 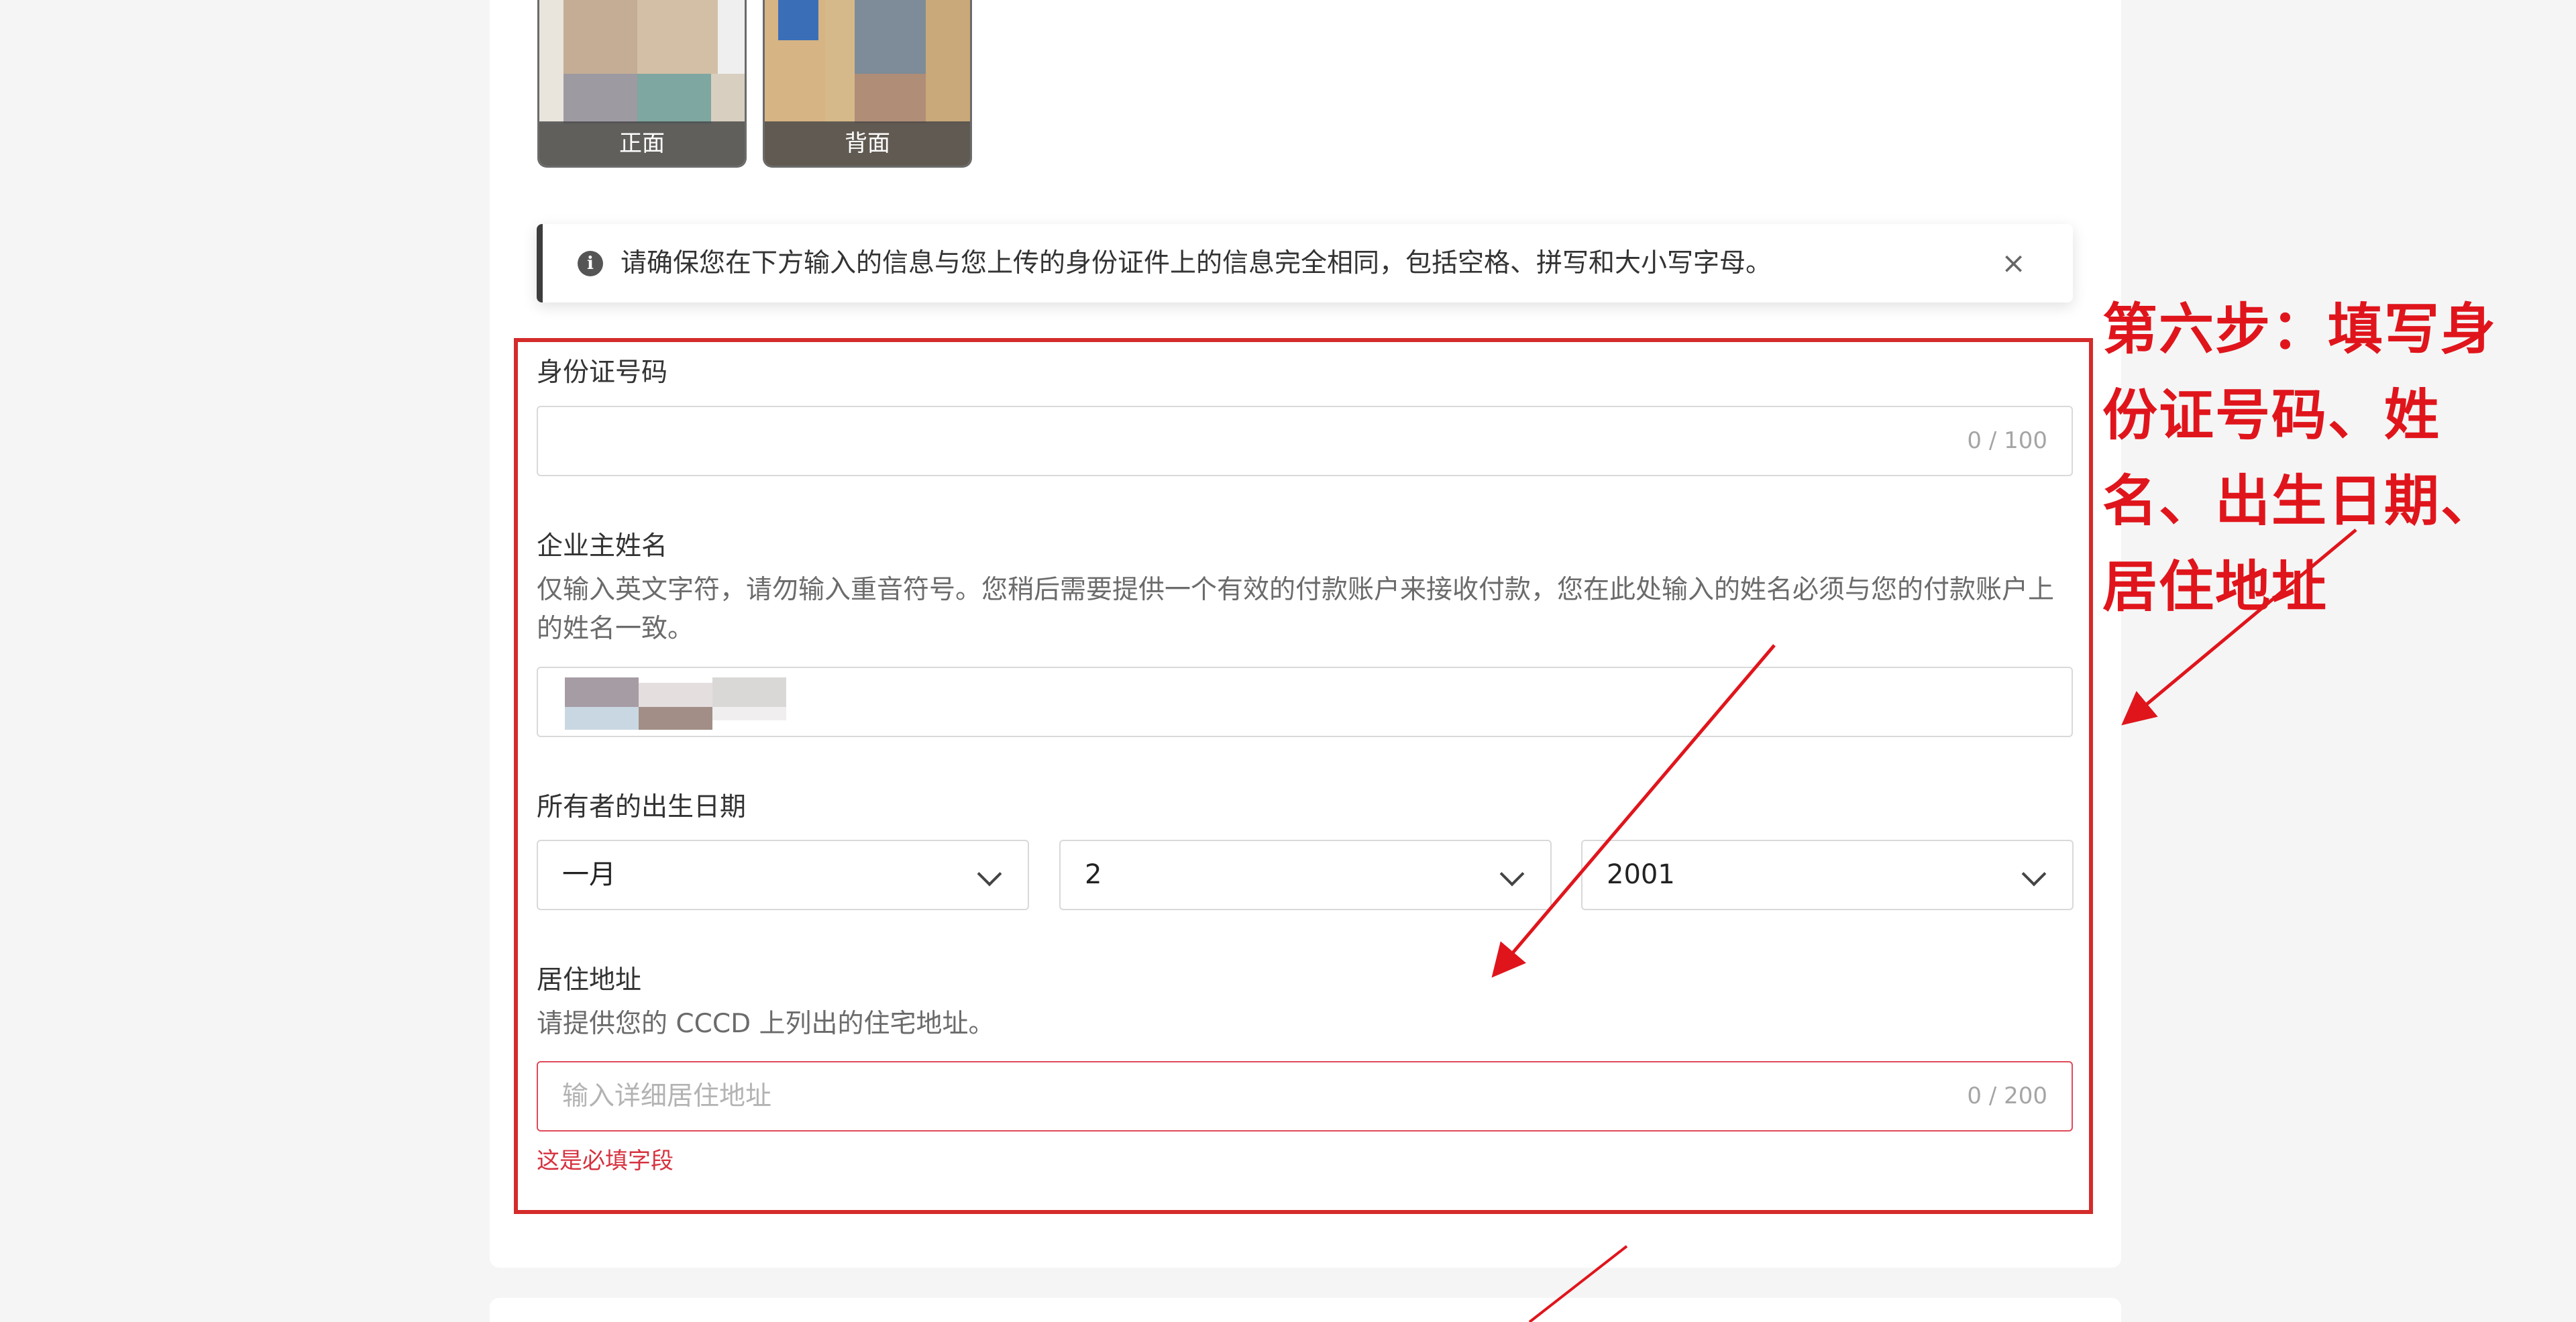 I want to click on annotation-arrow-center, so click(x=1633, y=811).